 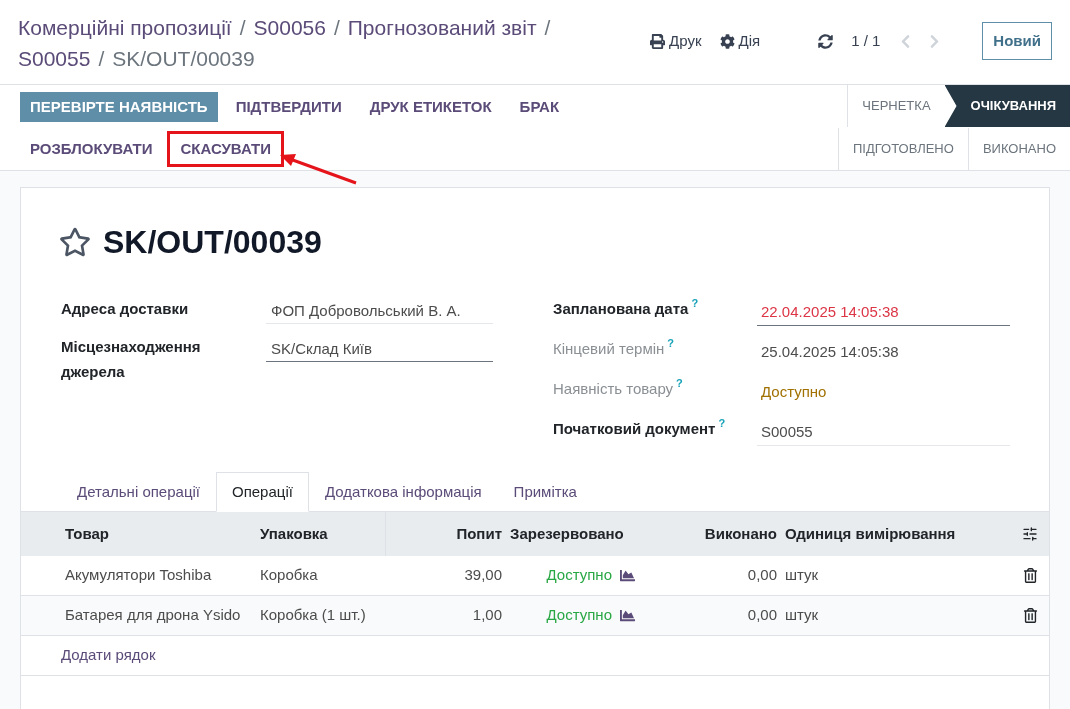 What do you see at coordinates (609, 349) in the screenshot?
I see `field-label: Кінцевий термін` at bounding box center [609, 349].